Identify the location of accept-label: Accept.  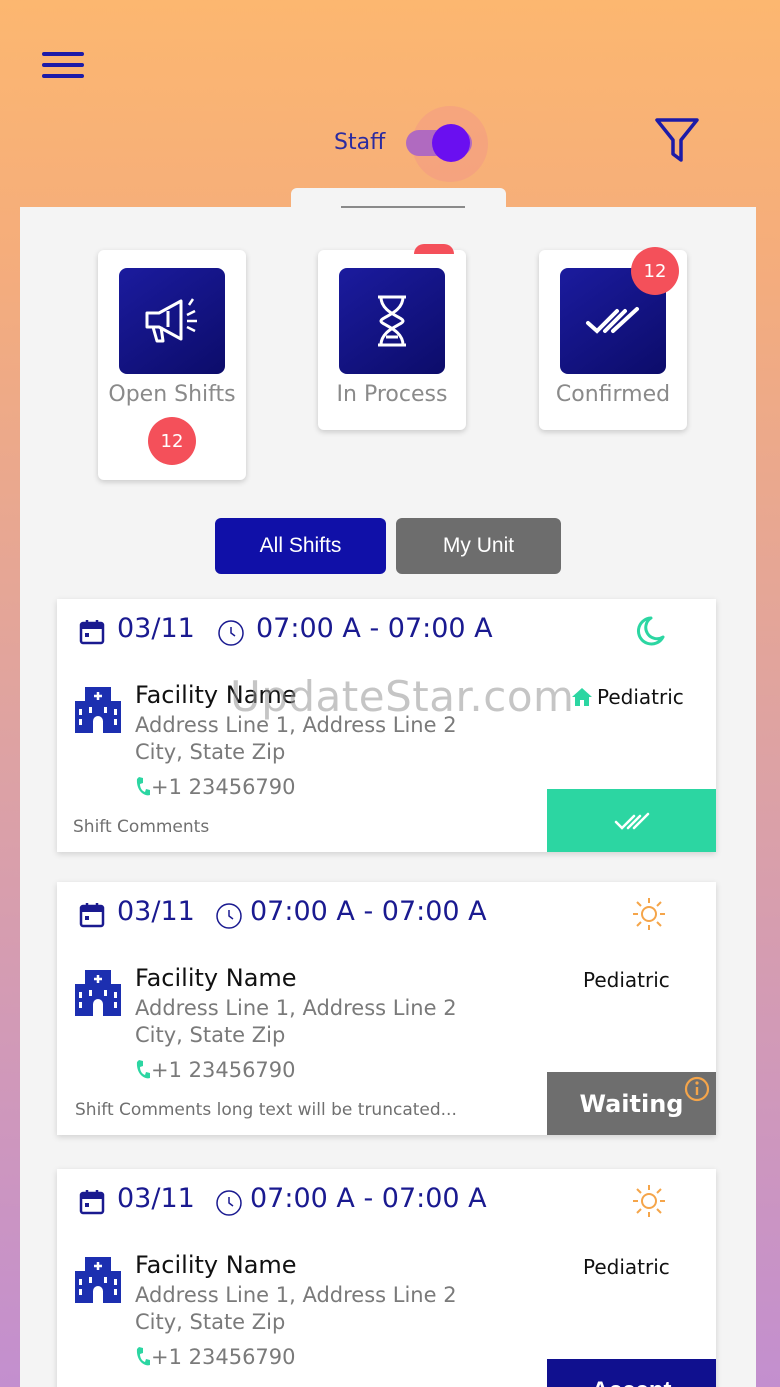
(631, 1382).